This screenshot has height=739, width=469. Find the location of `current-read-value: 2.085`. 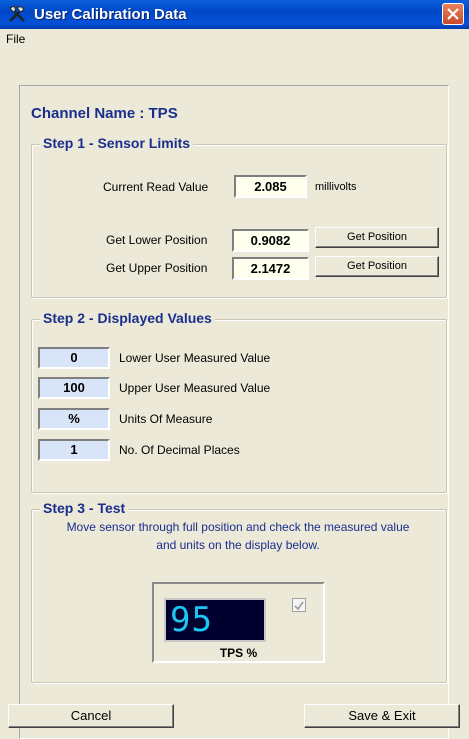

current-read-value: 2.085 is located at coordinates (270, 186).